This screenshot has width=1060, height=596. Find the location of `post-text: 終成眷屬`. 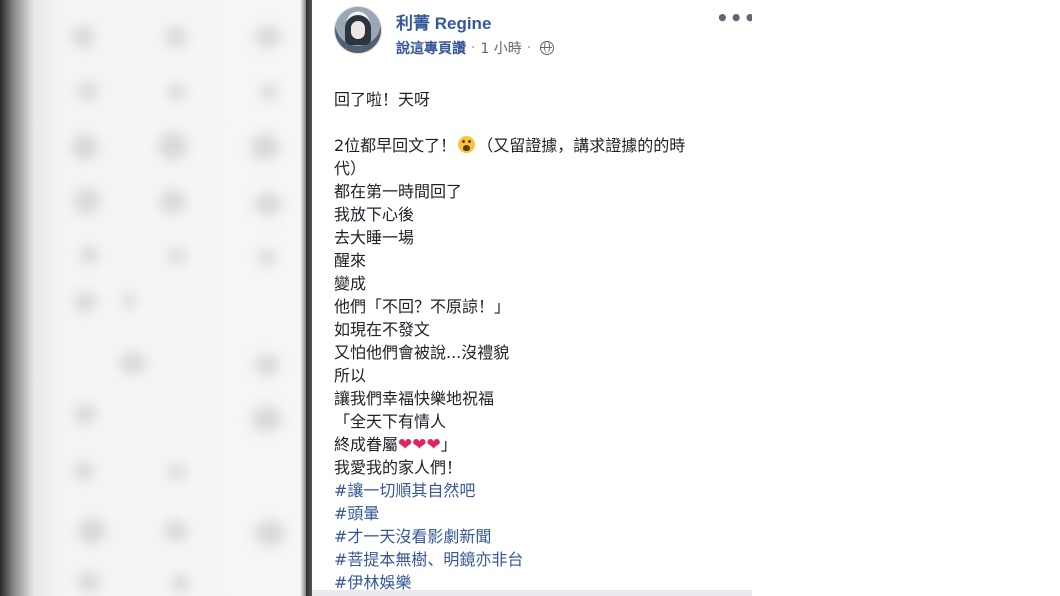

post-text: 終成眷屬 is located at coordinates (366, 444).